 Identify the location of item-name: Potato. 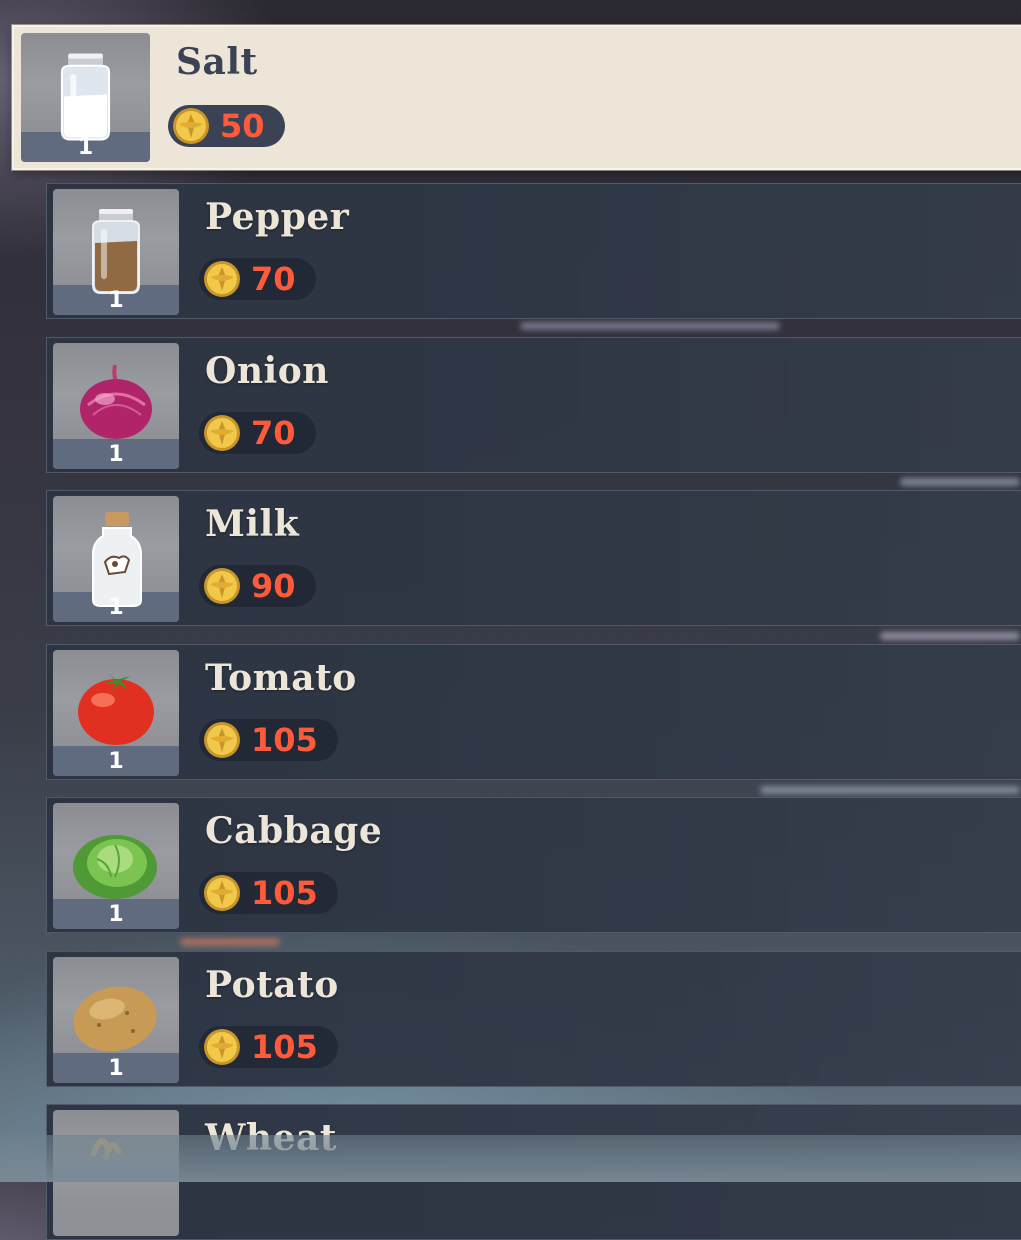
(272, 985).